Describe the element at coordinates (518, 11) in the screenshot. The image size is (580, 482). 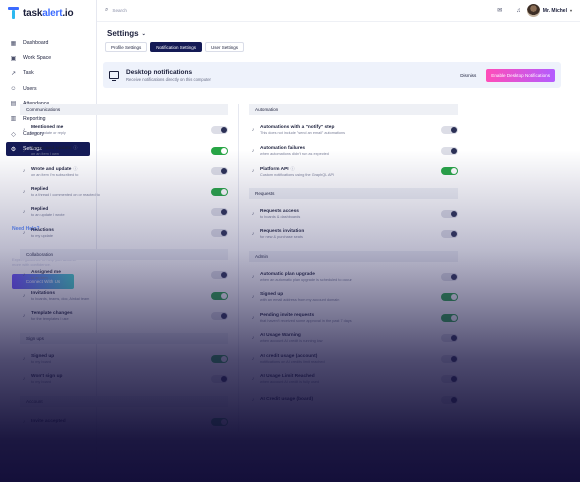
I see `bell-icon: ♫` at that location.